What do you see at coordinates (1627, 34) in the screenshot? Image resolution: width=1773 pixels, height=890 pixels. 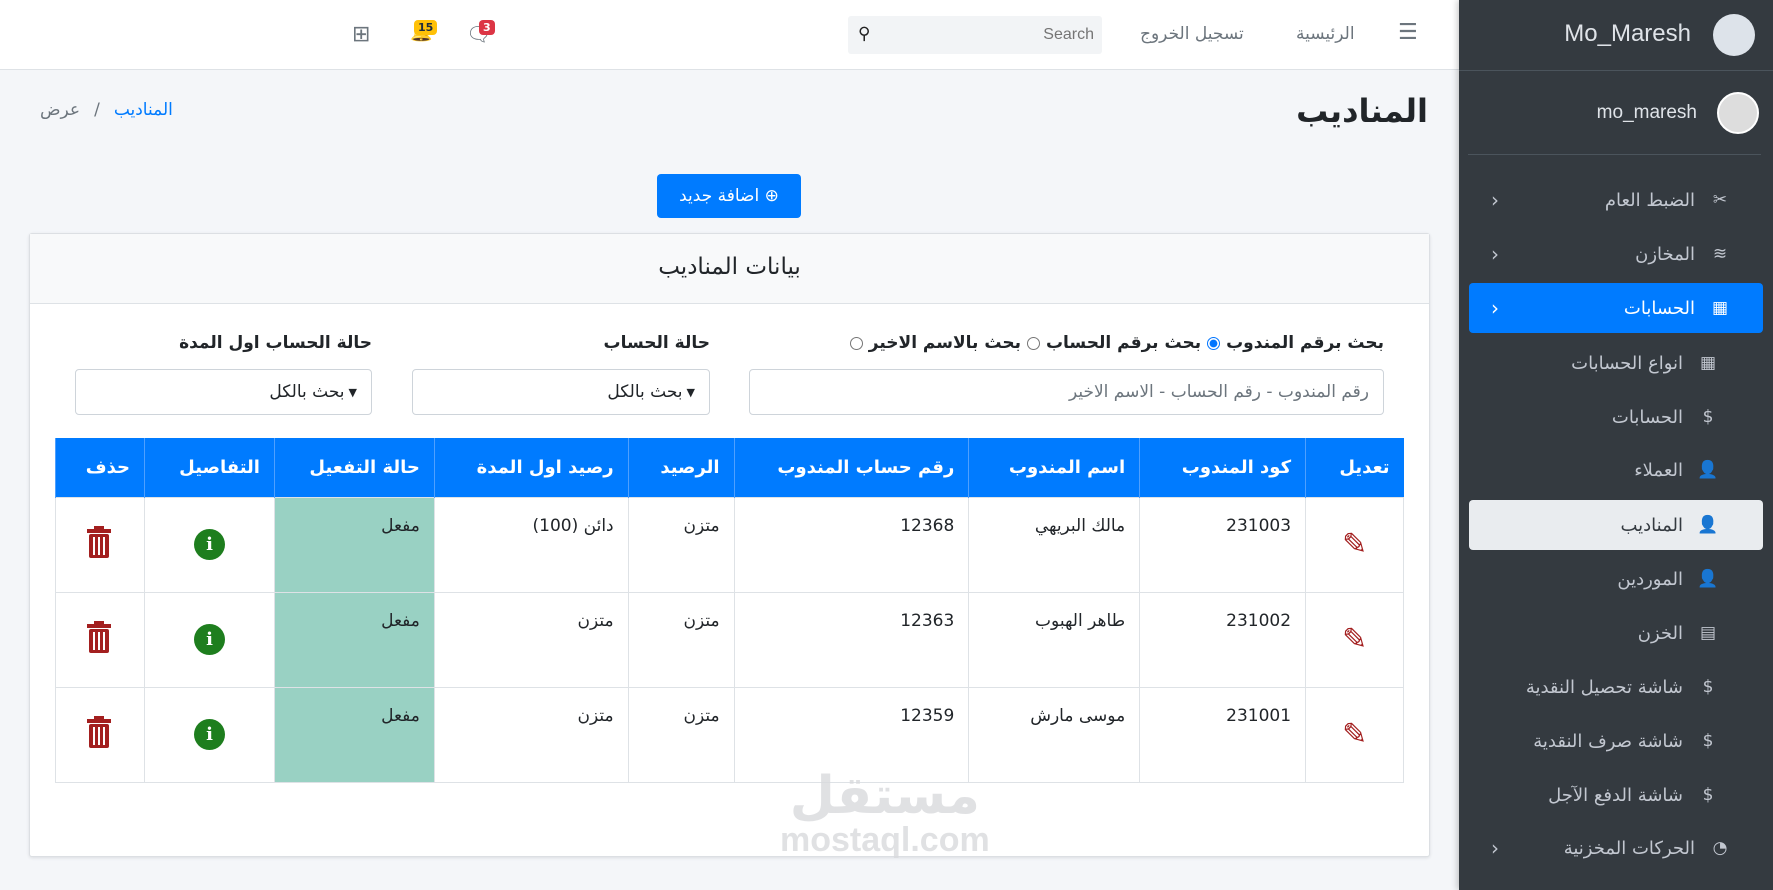 I see `brand-name: Mo_Maresh` at bounding box center [1627, 34].